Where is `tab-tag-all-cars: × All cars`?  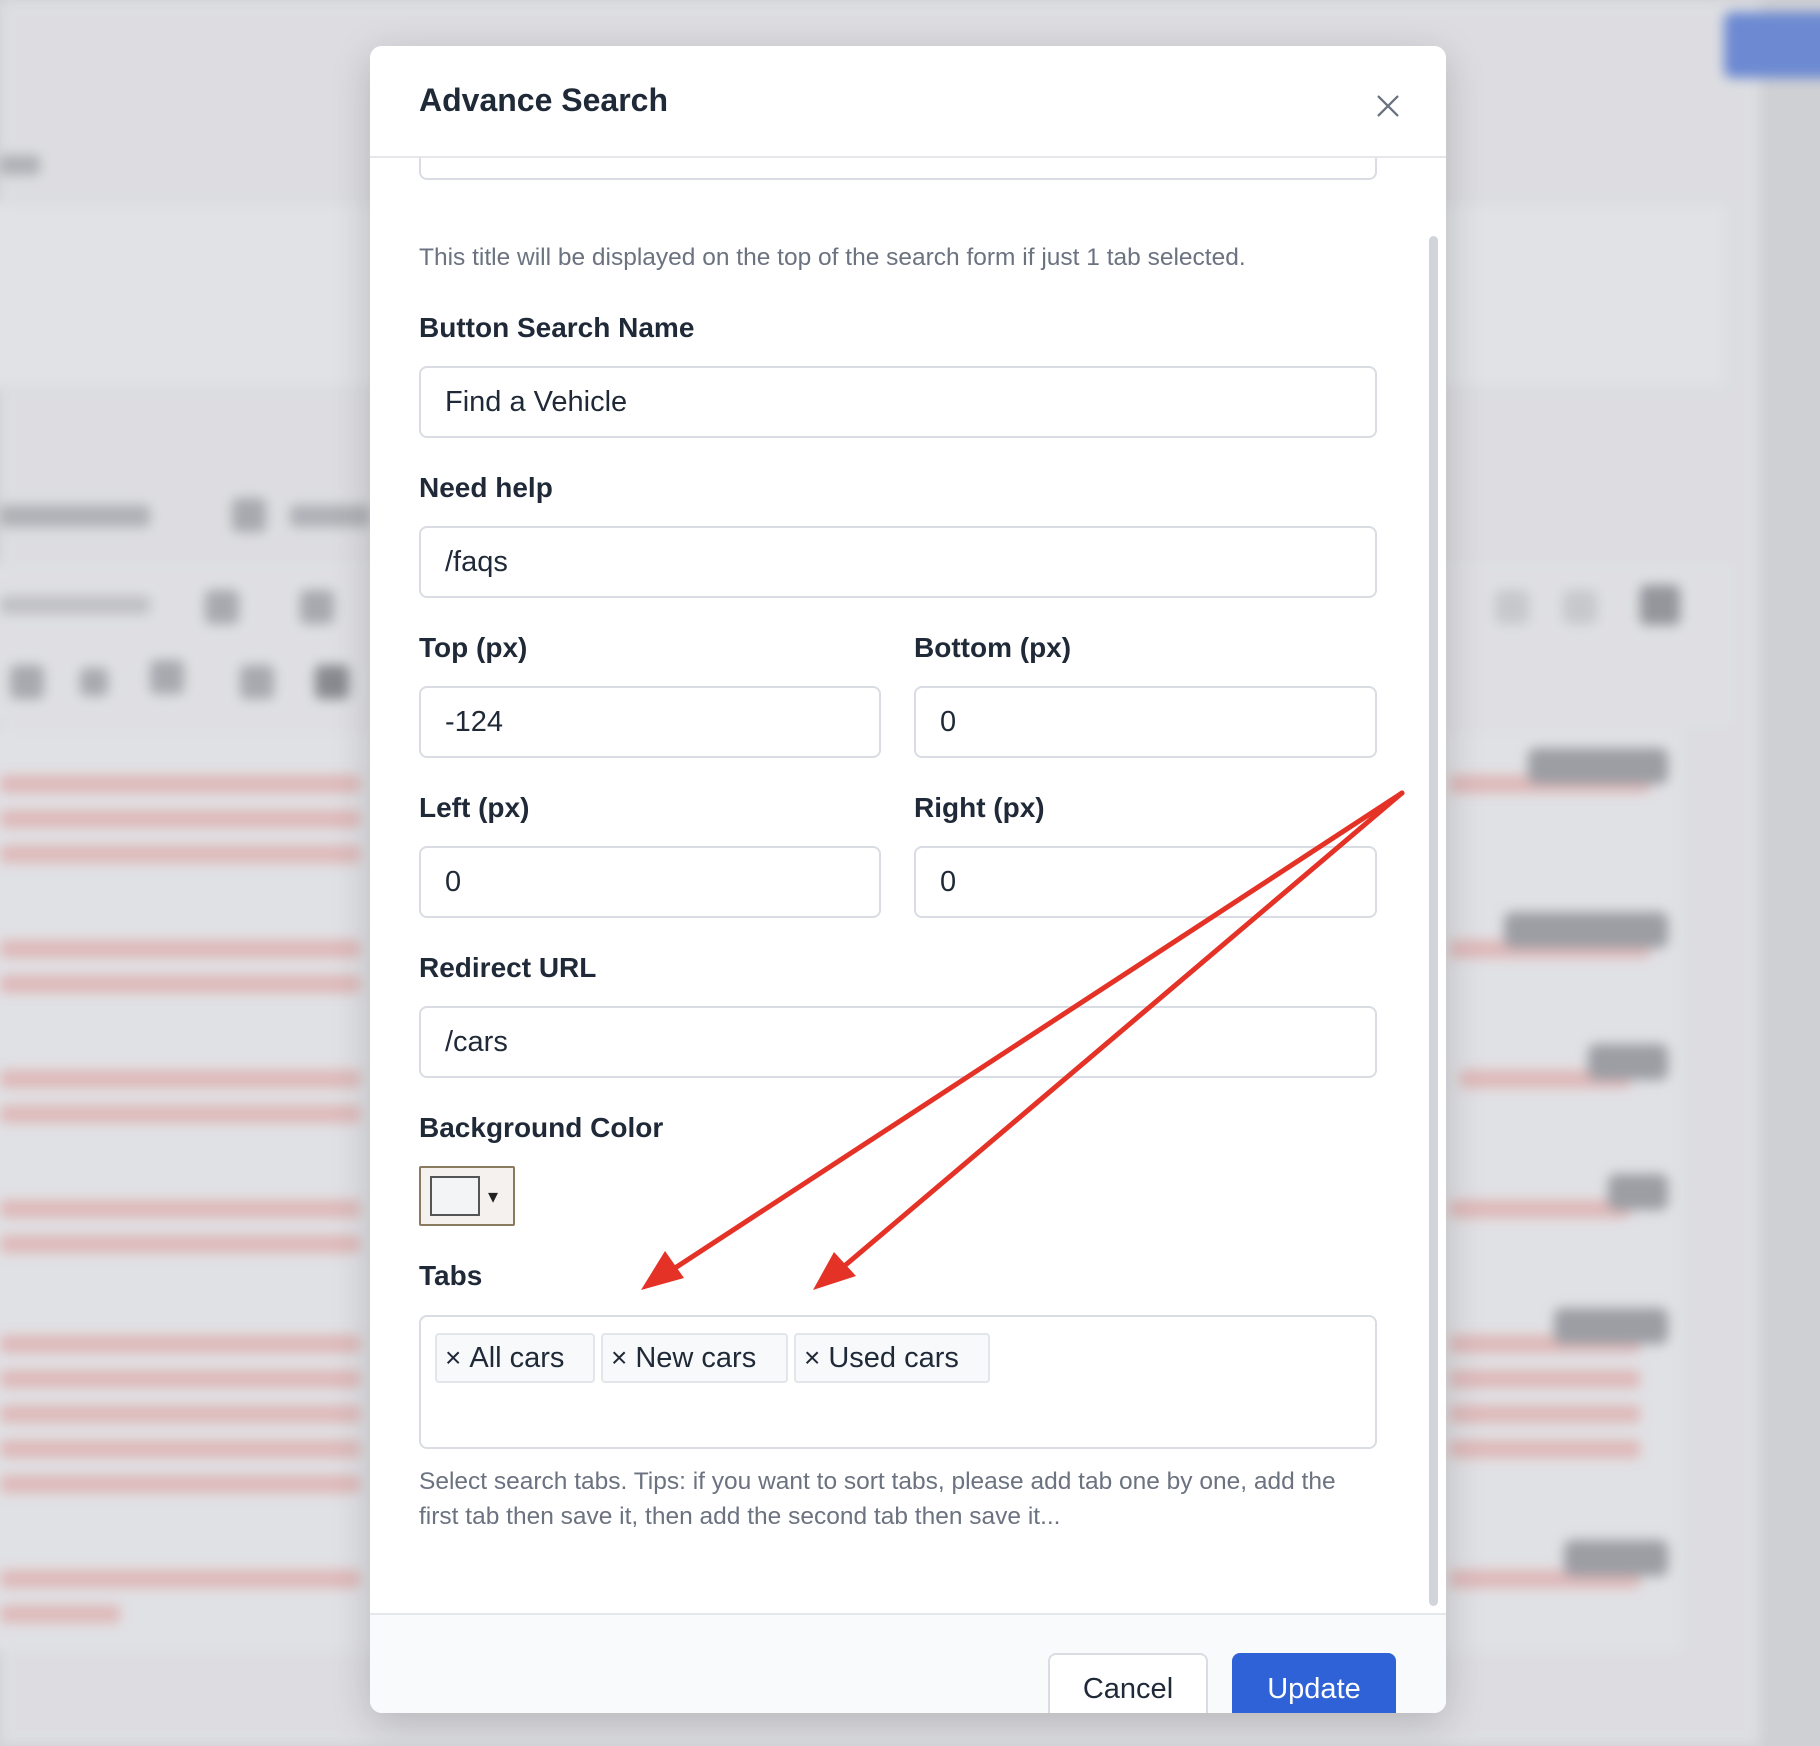 tab-tag-all-cars: × All cars is located at coordinates (515, 1358).